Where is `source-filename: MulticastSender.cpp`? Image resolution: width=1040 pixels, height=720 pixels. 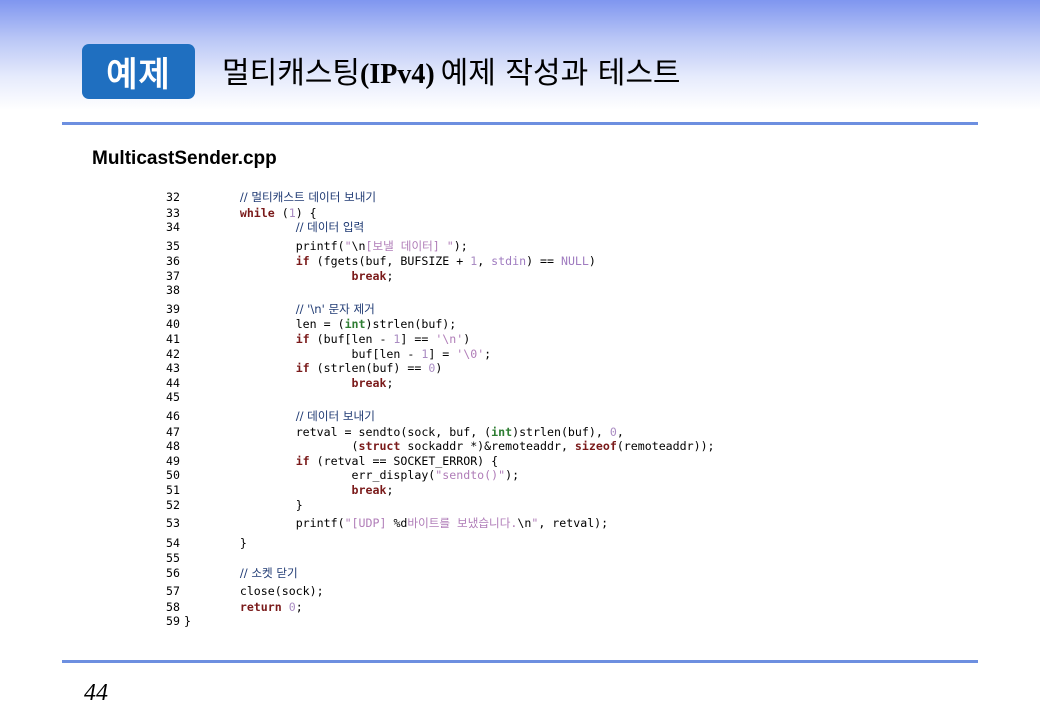 source-filename: MulticastSender.cpp is located at coordinates (184, 158).